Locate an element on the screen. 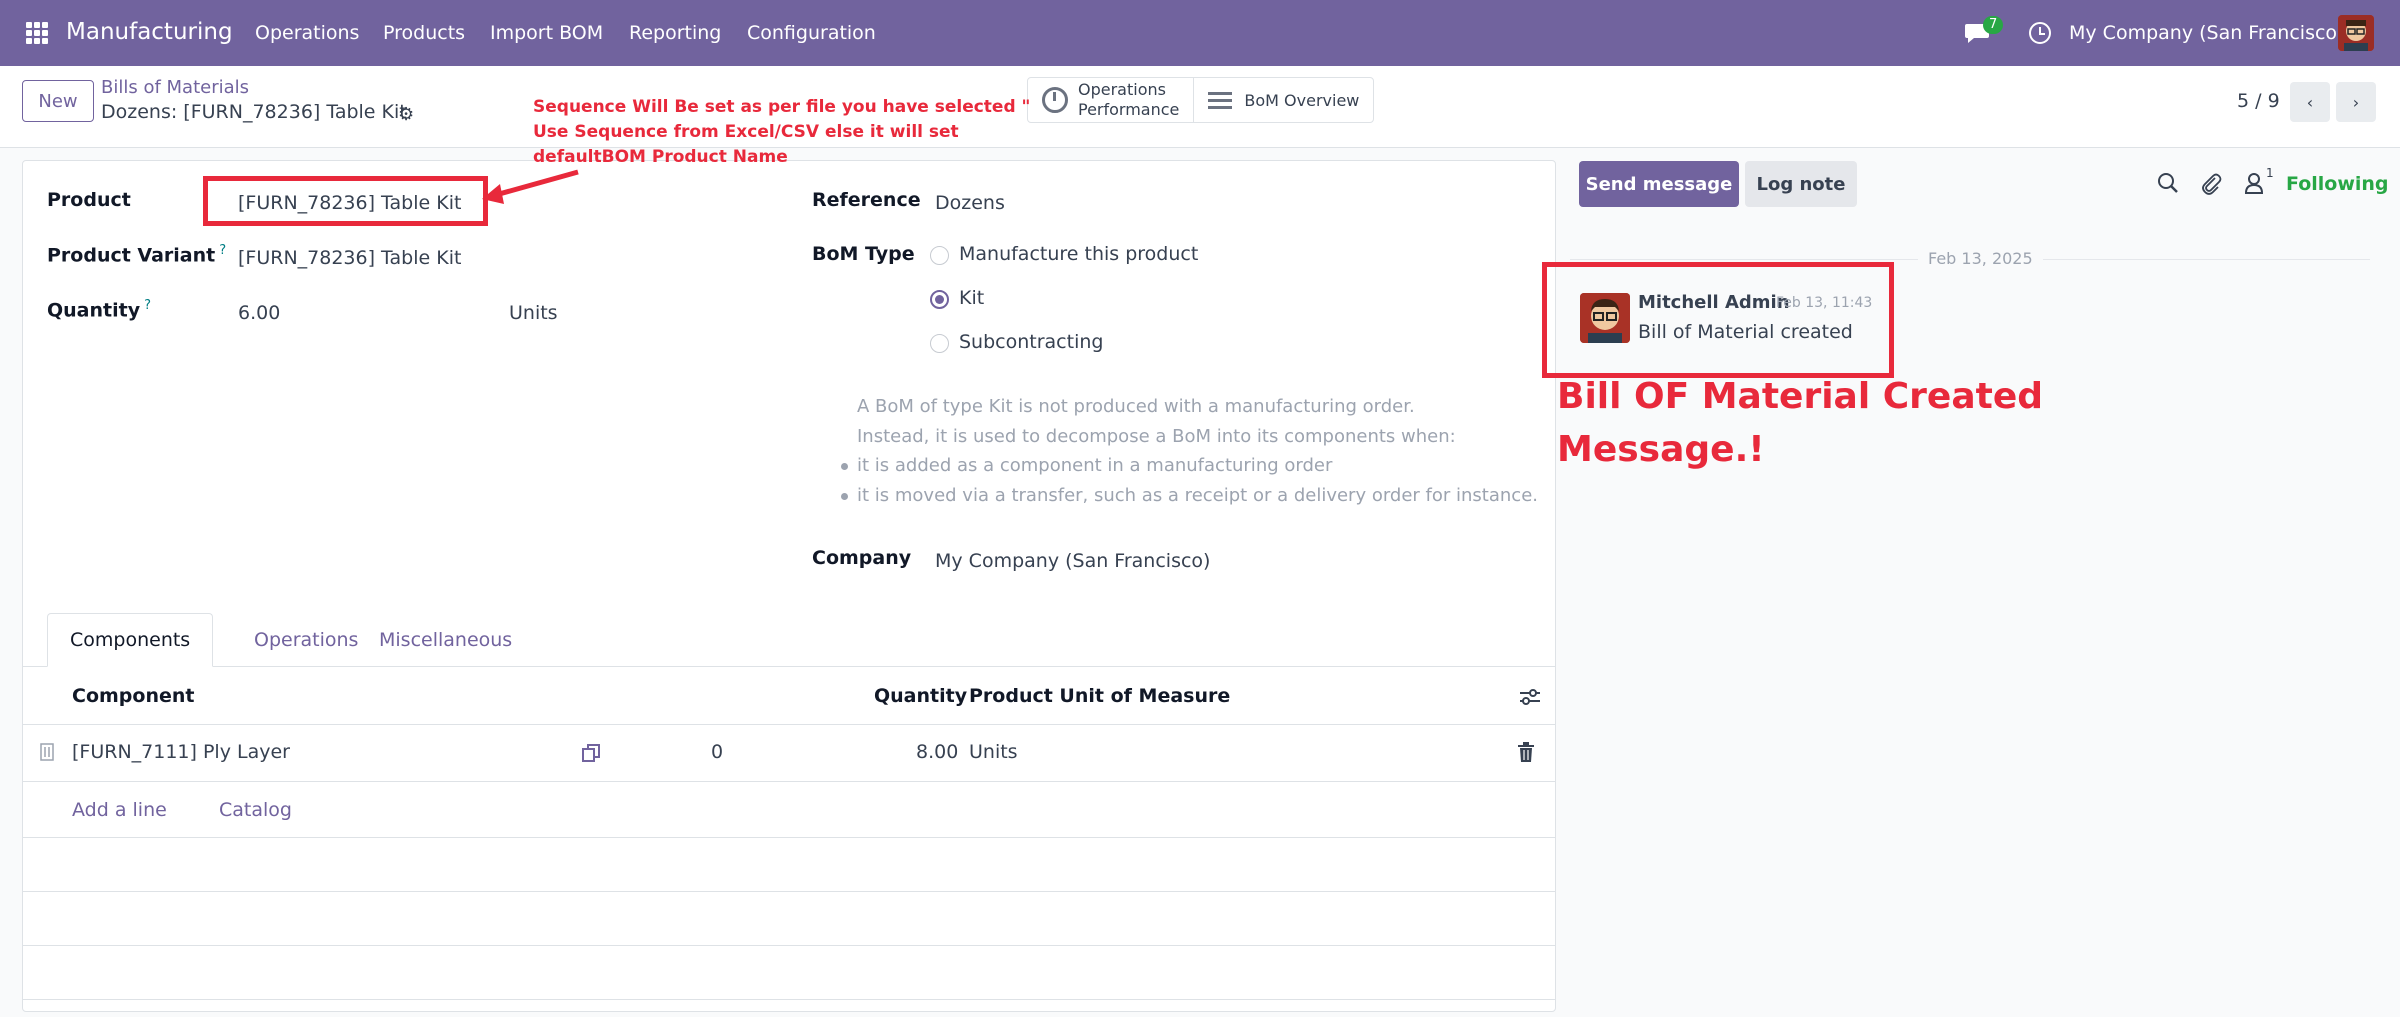 The image size is (2400, 1017). catalog-link: Catalog is located at coordinates (255, 810).